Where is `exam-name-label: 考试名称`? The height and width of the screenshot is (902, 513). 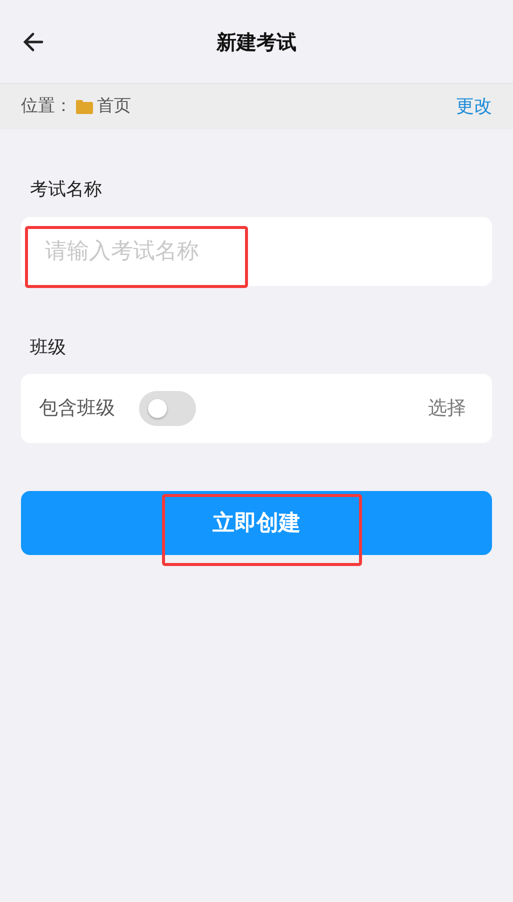 exam-name-label: 考试名称 is located at coordinates (66, 190).